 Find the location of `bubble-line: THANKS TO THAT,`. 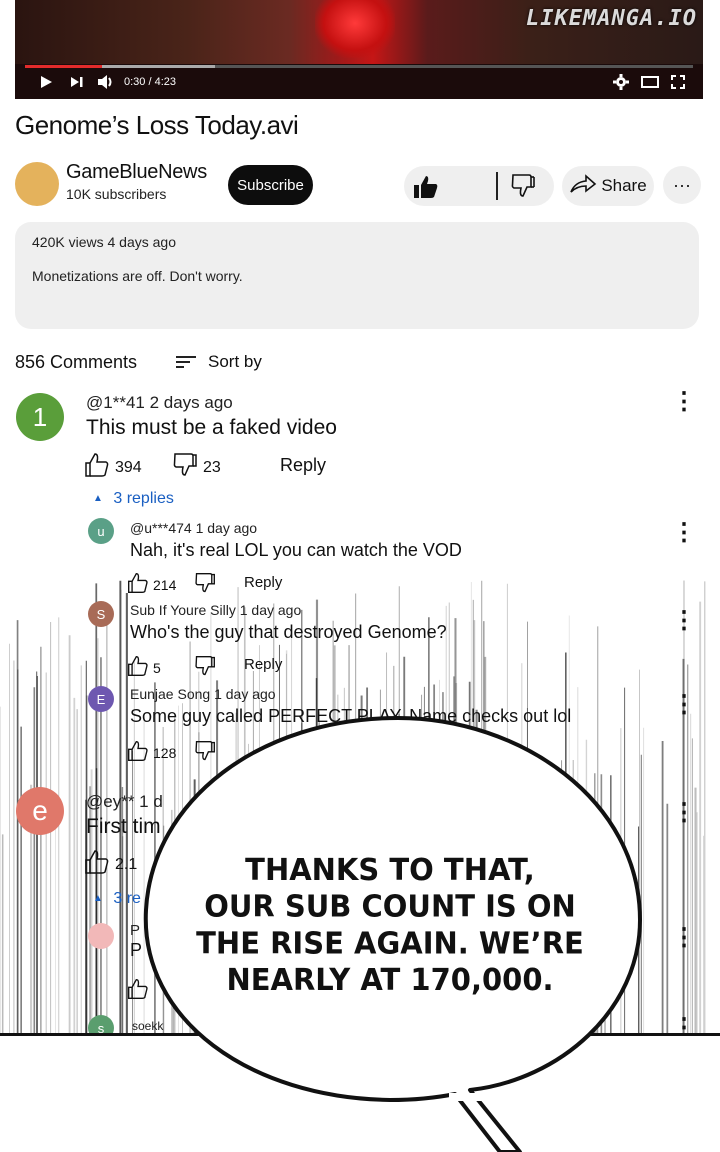

bubble-line: THANKS TO THAT, is located at coordinates (390, 869).